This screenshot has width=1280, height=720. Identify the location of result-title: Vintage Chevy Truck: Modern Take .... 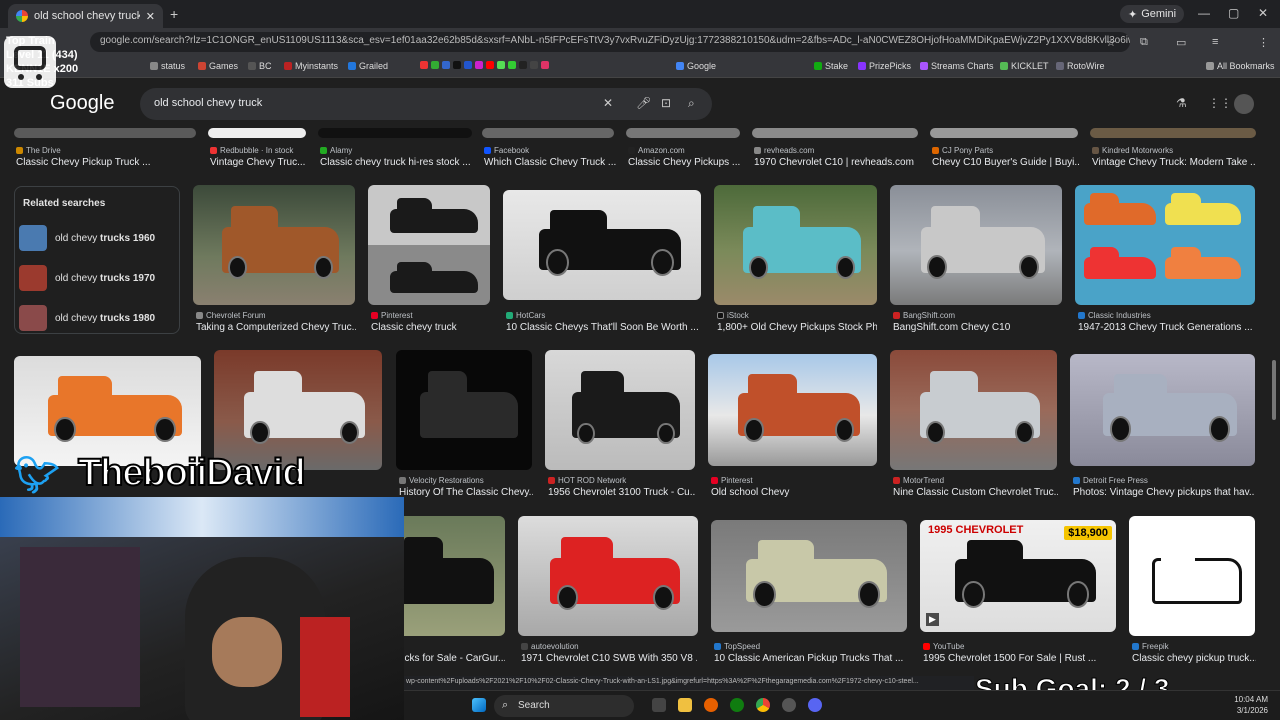
(1174, 162).